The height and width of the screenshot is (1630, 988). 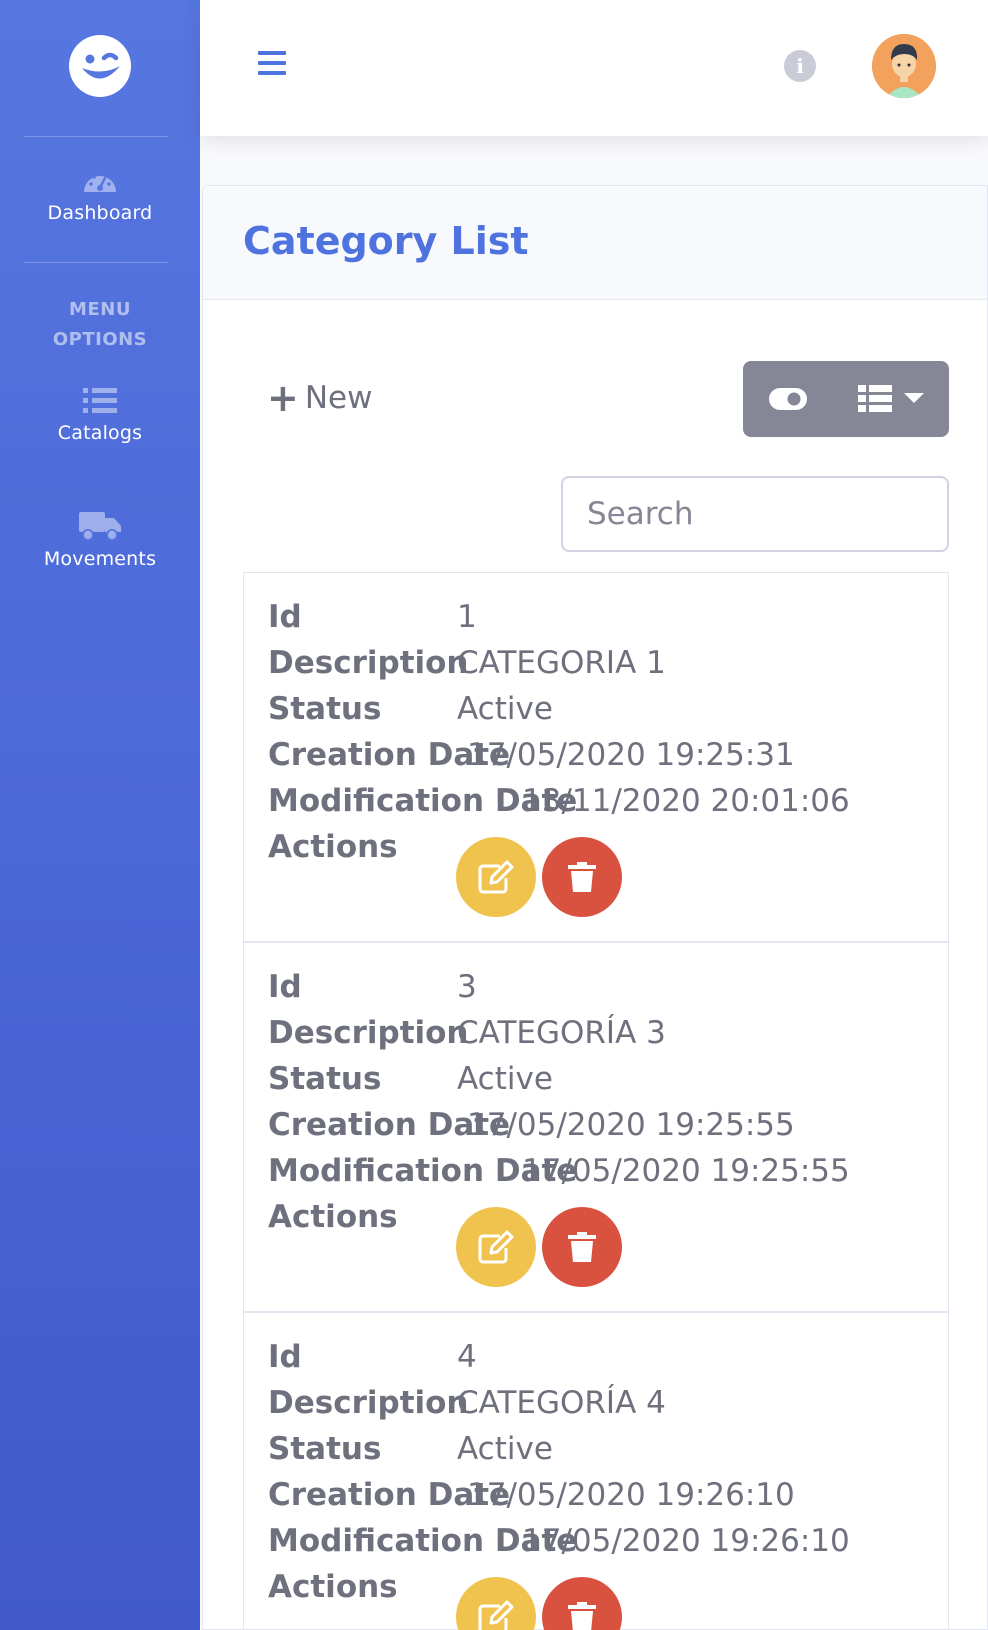 I want to click on field-value: 17/05/2020 19:25:31, so click(x=631, y=755).